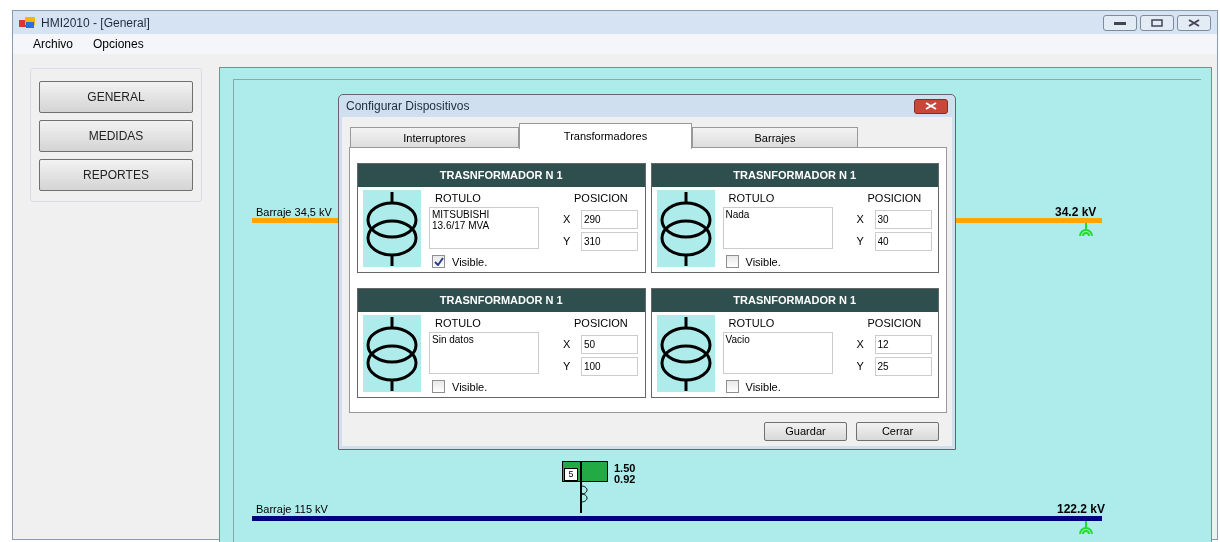 This screenshot has width=1220, height=542. I want to click on menu-item: Opciones, so click(118, 44).